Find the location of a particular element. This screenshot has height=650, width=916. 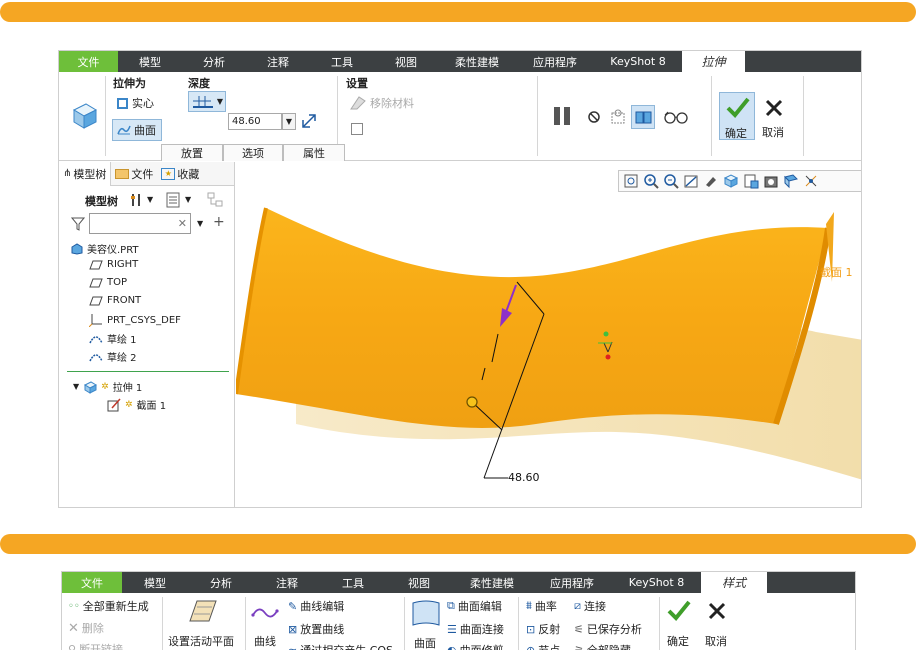

surface-icon is located at coordinates (124, 130).